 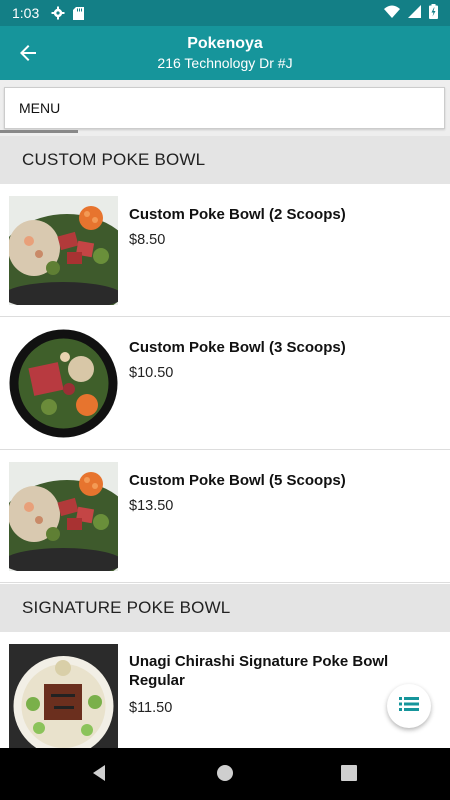 I want to click on battery-icon, so click(x=433, y=13).